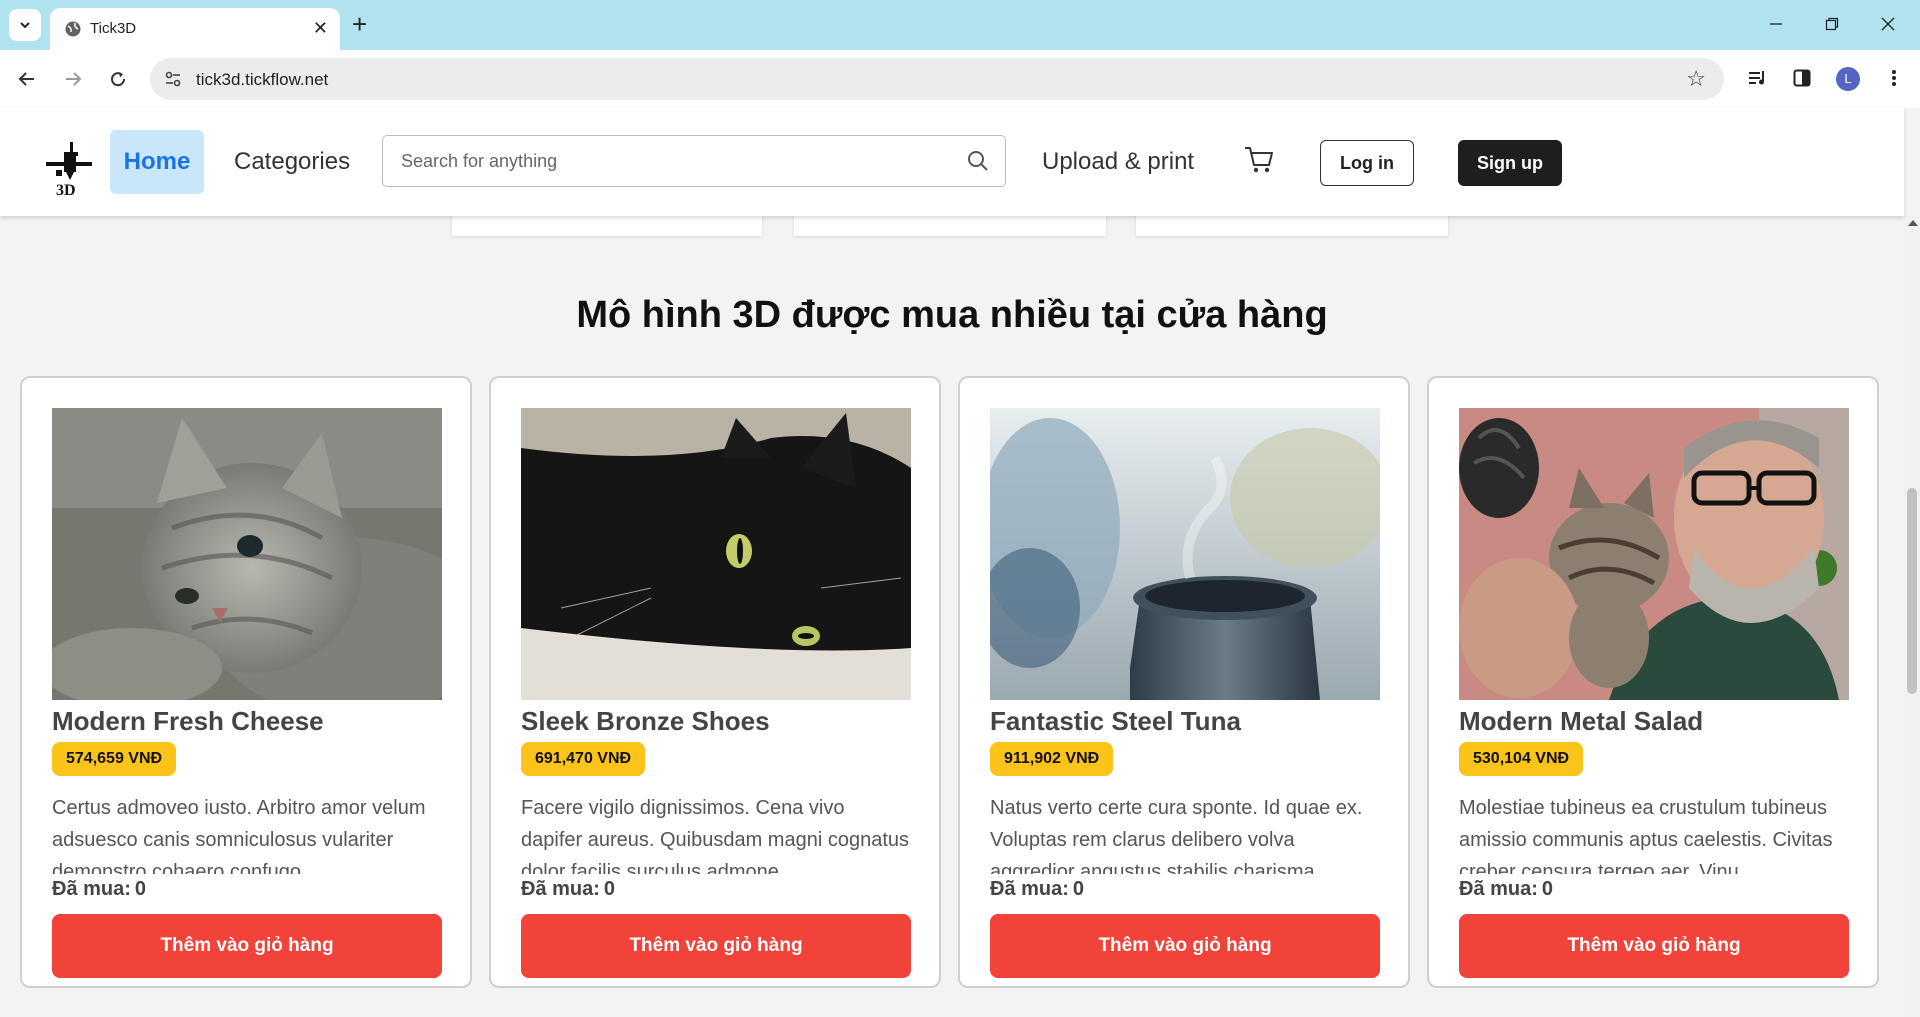 This screenshot has width=1920, height=1017. What do you see at coordinates (1521, 759) in the screenshot?
I see `price-badge: 530,104 VNĐ` at bounding box center [1521, 759].